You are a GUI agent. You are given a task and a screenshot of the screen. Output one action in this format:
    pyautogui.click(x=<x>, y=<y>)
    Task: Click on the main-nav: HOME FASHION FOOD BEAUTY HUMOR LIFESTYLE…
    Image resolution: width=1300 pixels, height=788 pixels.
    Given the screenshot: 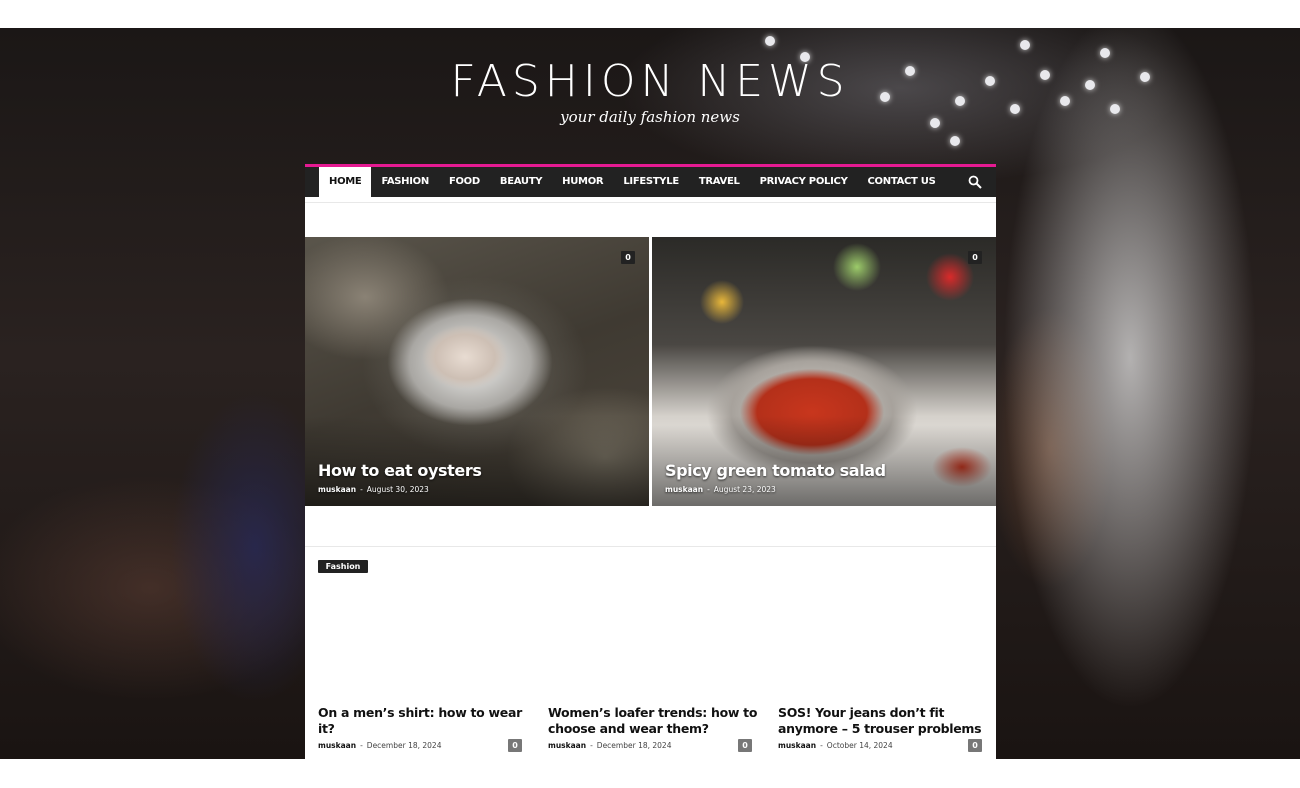 What is the action you would take?
    pyautogui.click(x=650, y=180)
    